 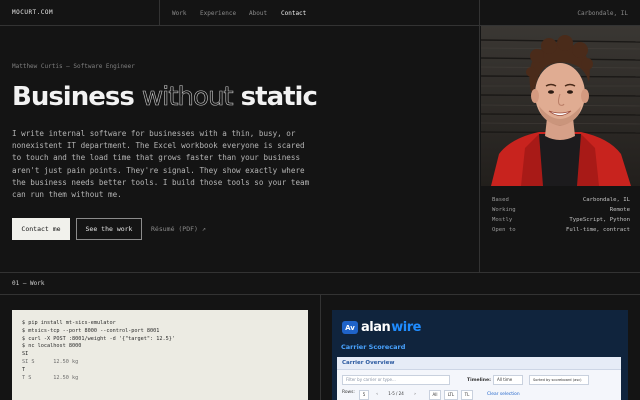 I want to click on fact-row: Open to Full-time, contract, so click(x=561, y=230).